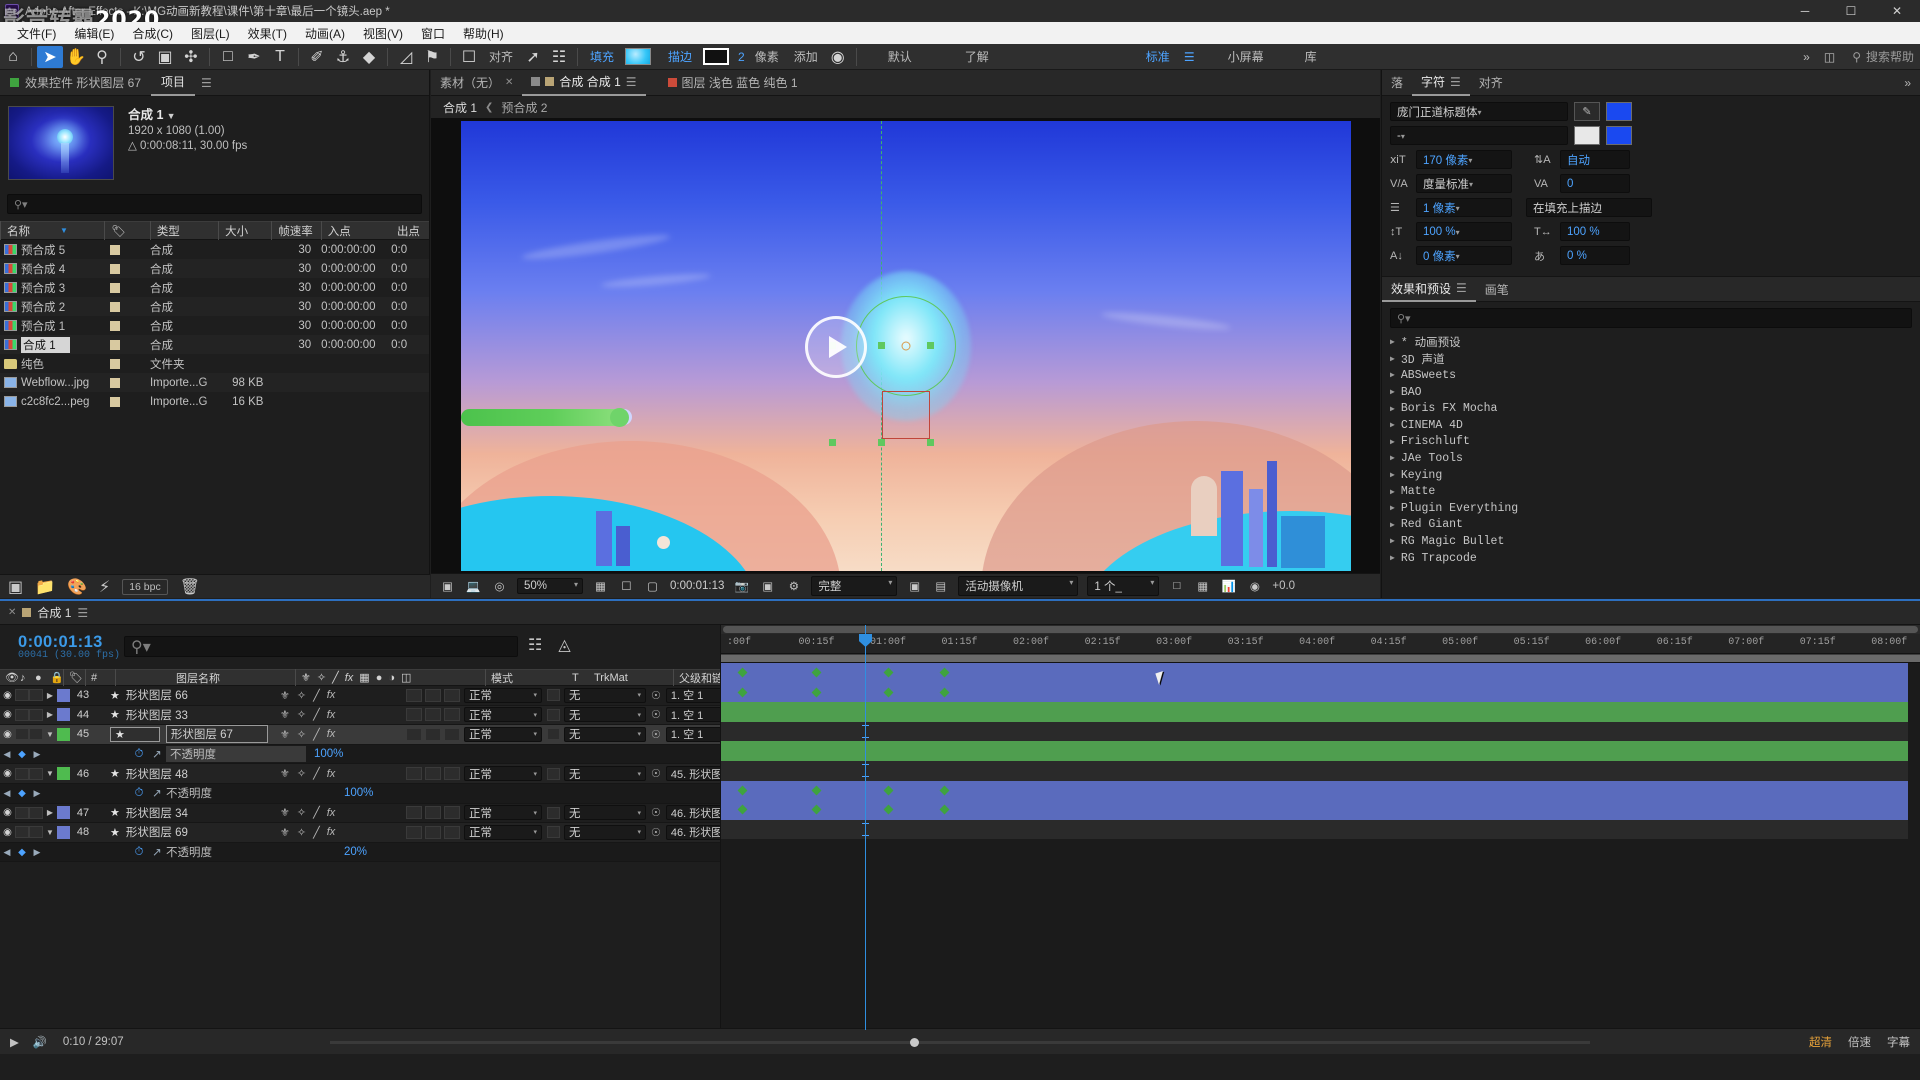 The height and width of the screenshot is (1080, 1920). Describe the element at coordinates (564, 645) in the screenshot. I see `draft-3d-icon: ◬` at that location.